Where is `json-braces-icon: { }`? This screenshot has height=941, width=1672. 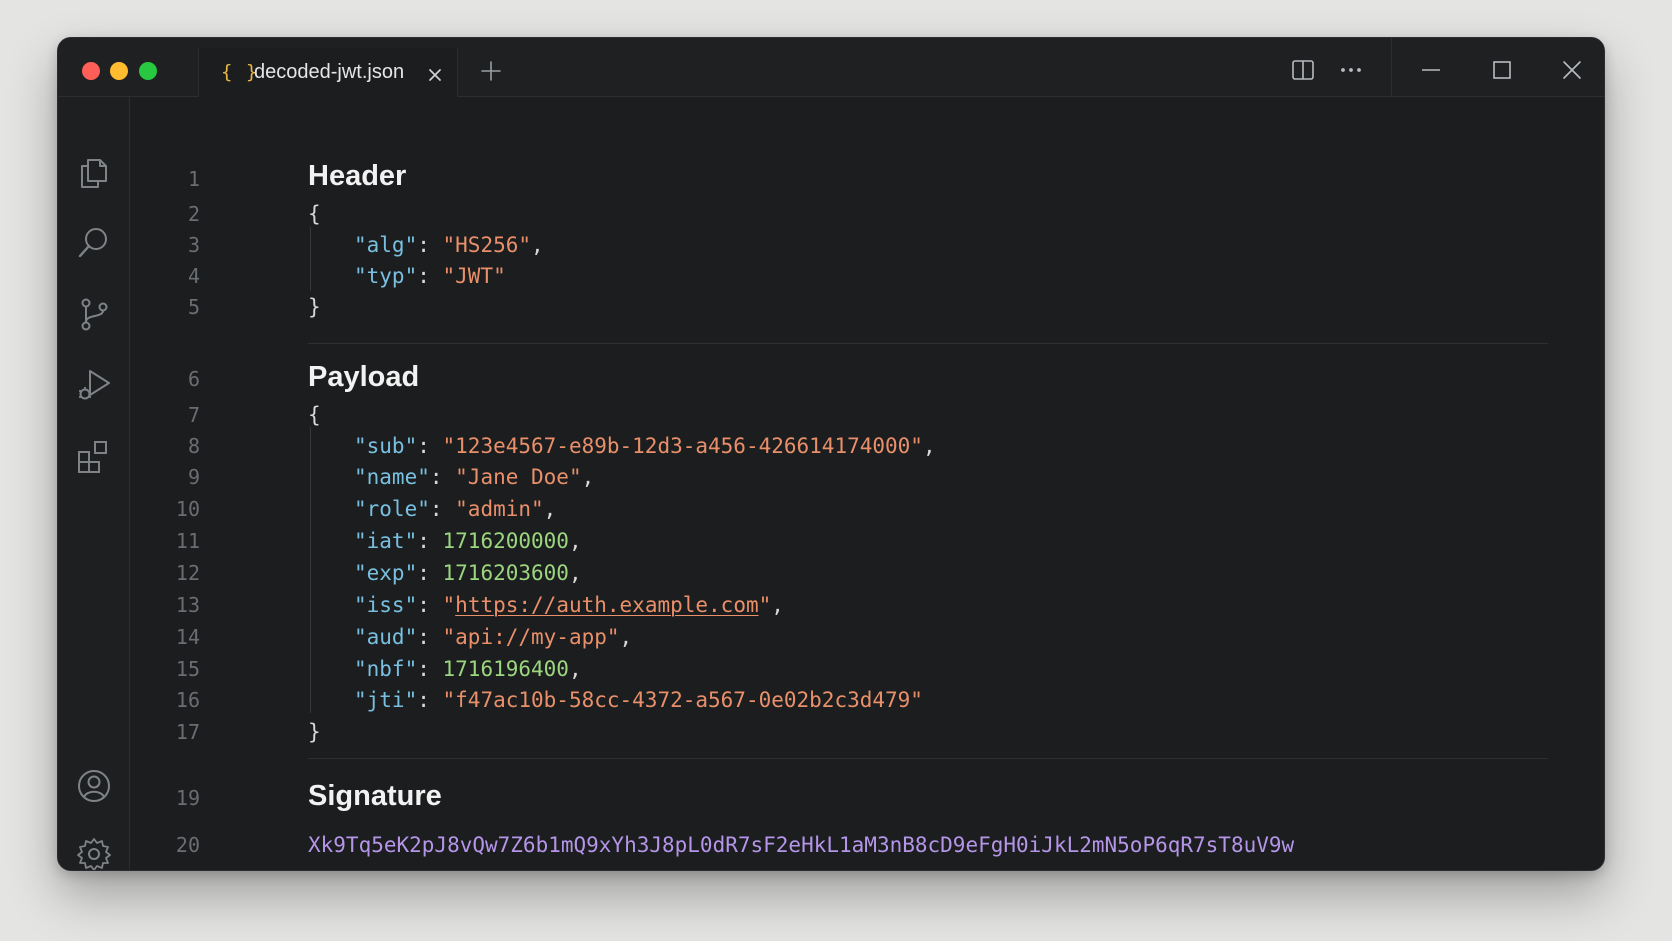
json-braces-icon: { } is located at coordinates (240, 72).